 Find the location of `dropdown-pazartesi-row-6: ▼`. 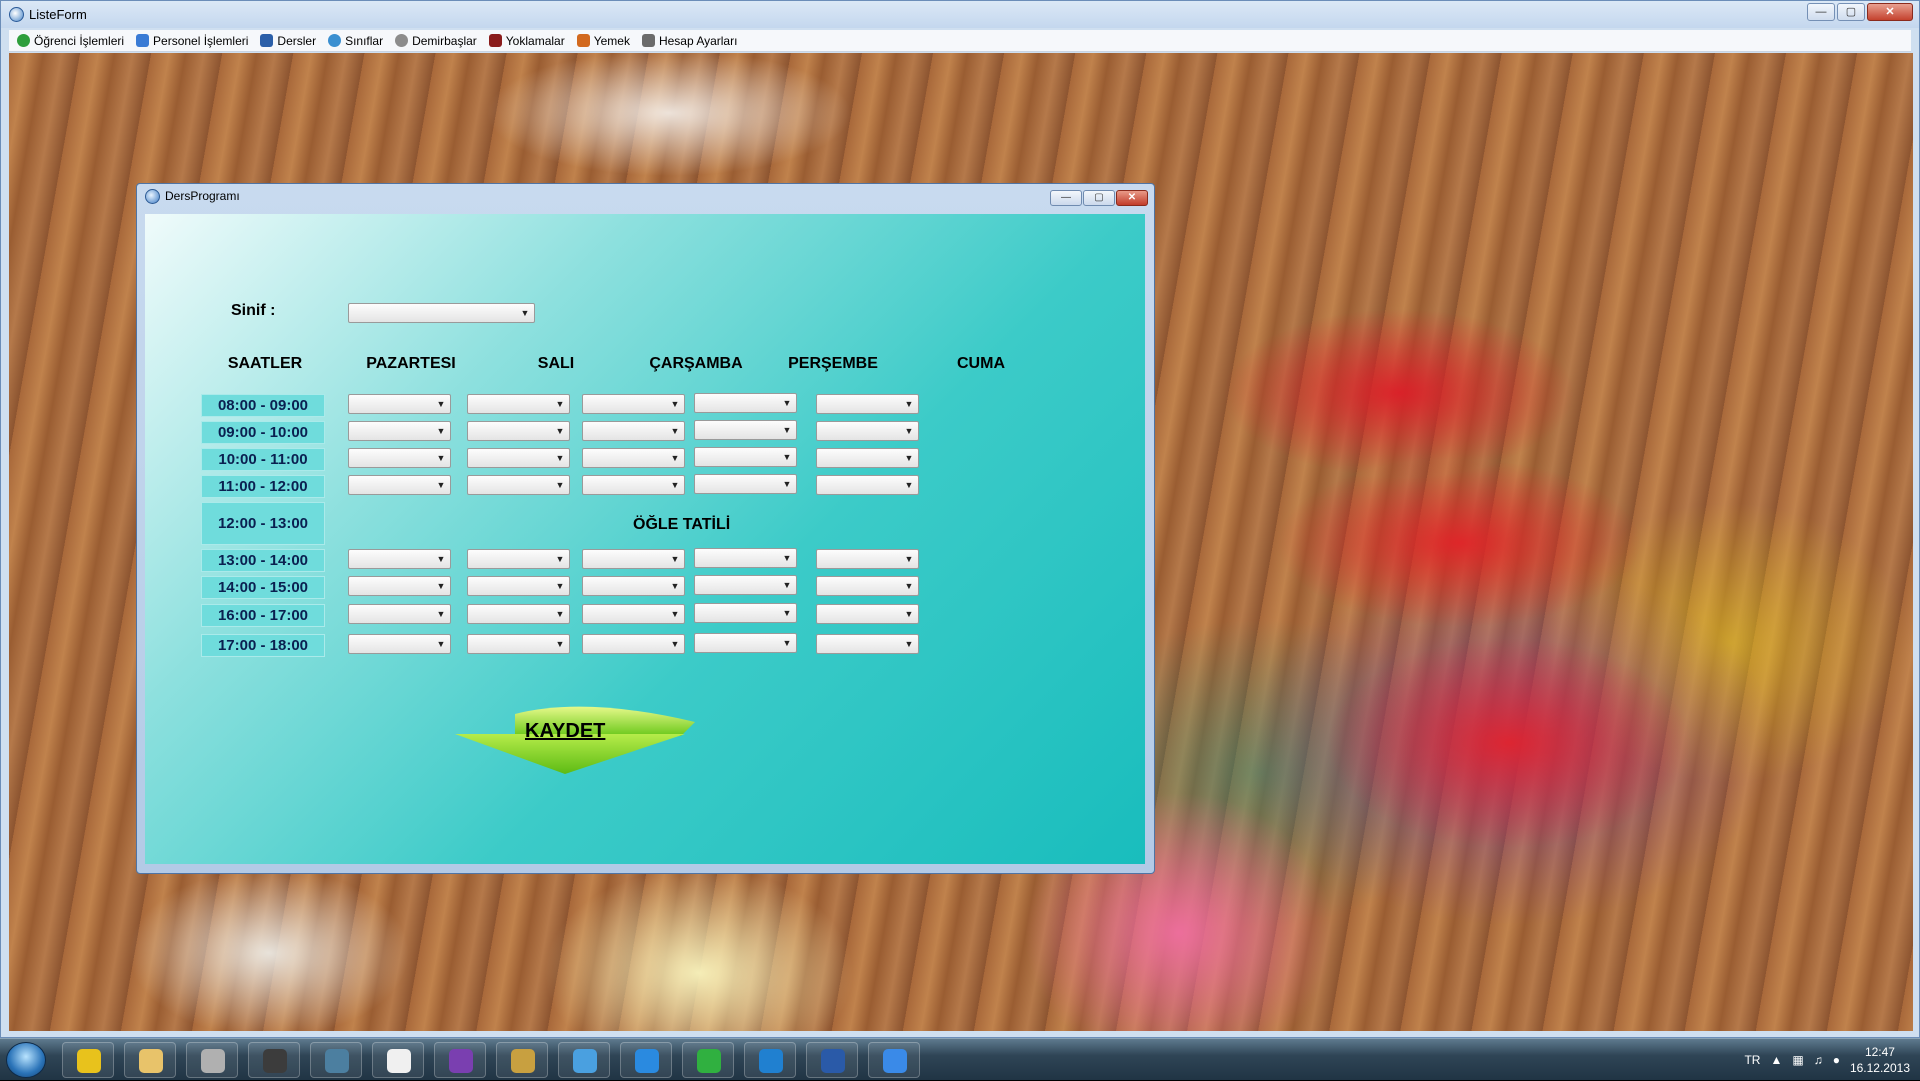

dropdown-pazartesi-row-6: ▼ is located at coordinates (399, 586).